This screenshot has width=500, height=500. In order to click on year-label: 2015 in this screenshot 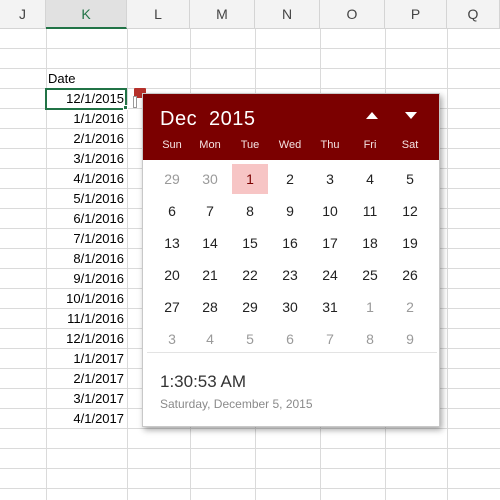, I will do `click(232, 119)`.